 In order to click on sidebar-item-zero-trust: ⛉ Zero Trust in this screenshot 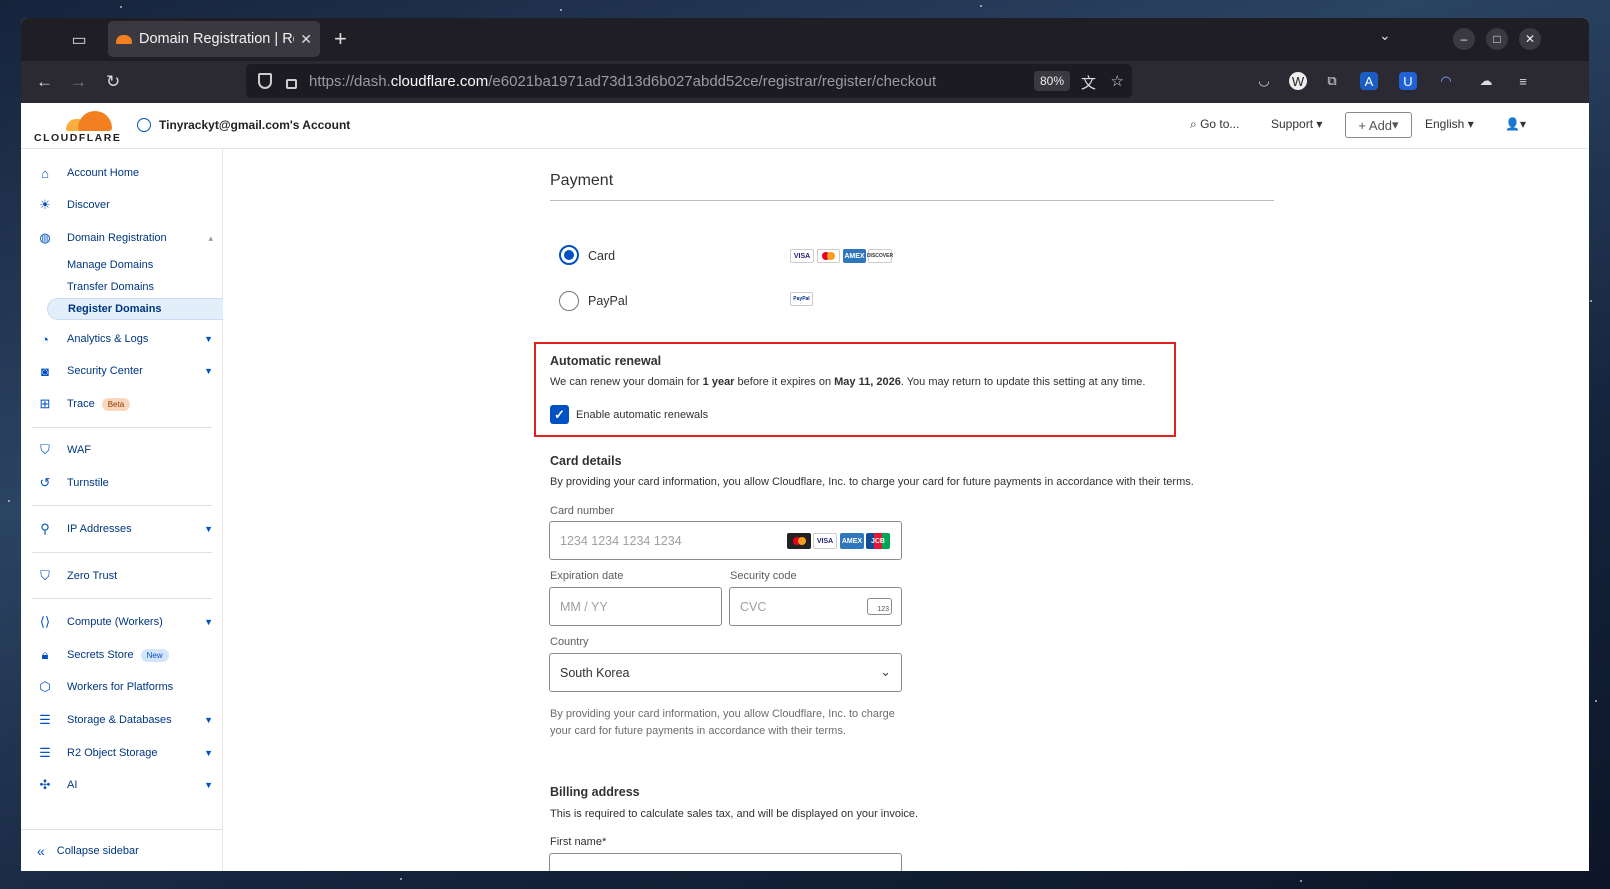, I will do `click(122, 576)`.